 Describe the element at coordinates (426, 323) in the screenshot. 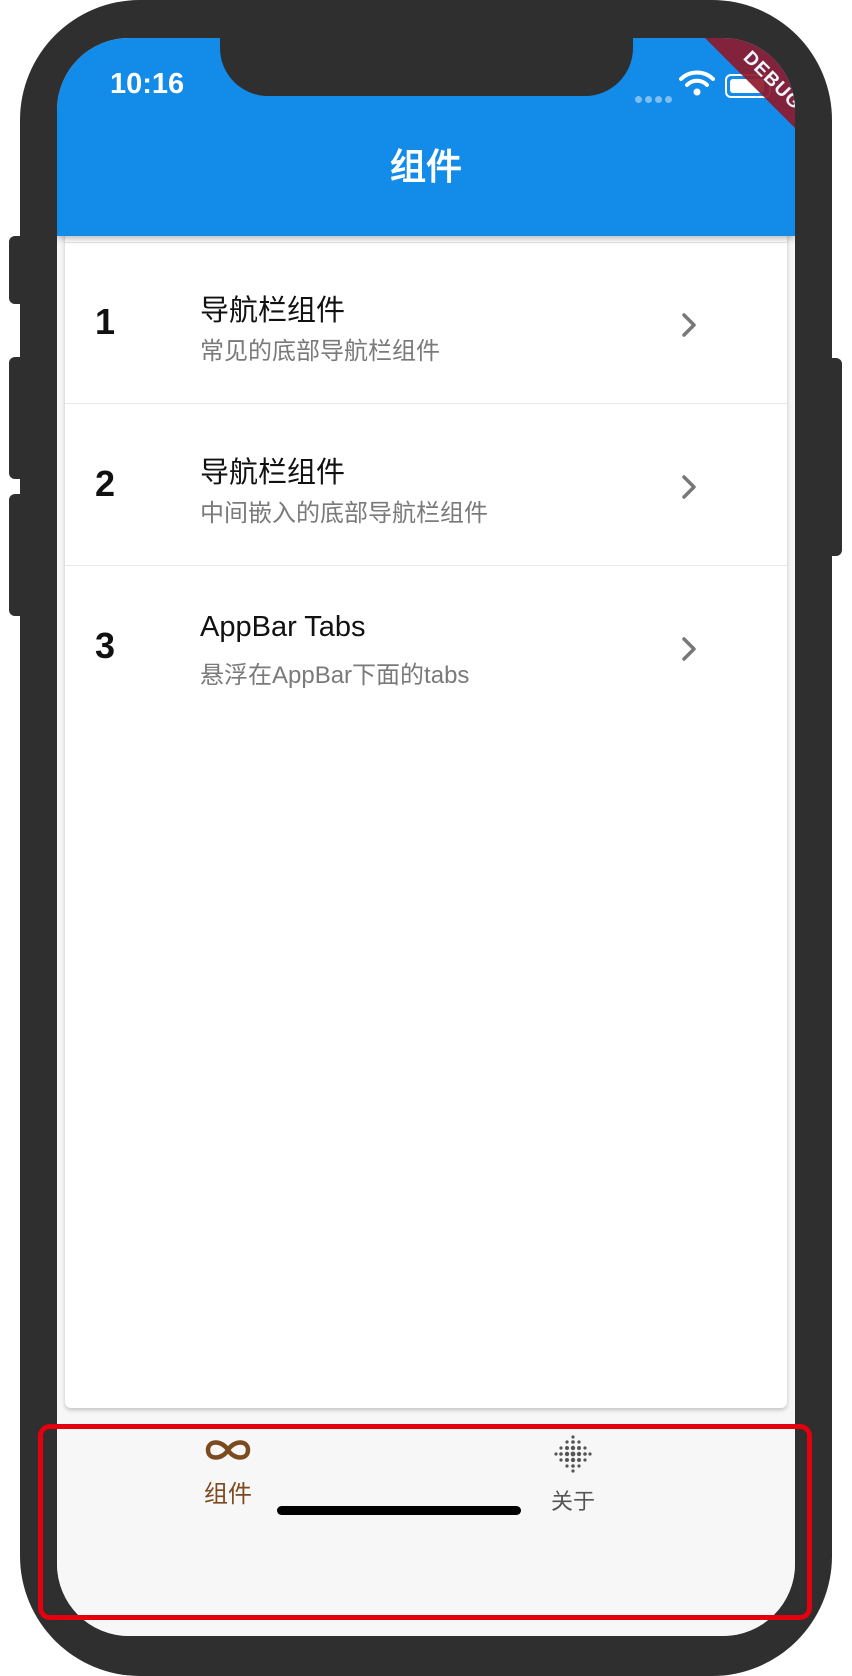

I see `list-item-1: 1 导航栏组件 常见的底部导航栏组件` at that location.